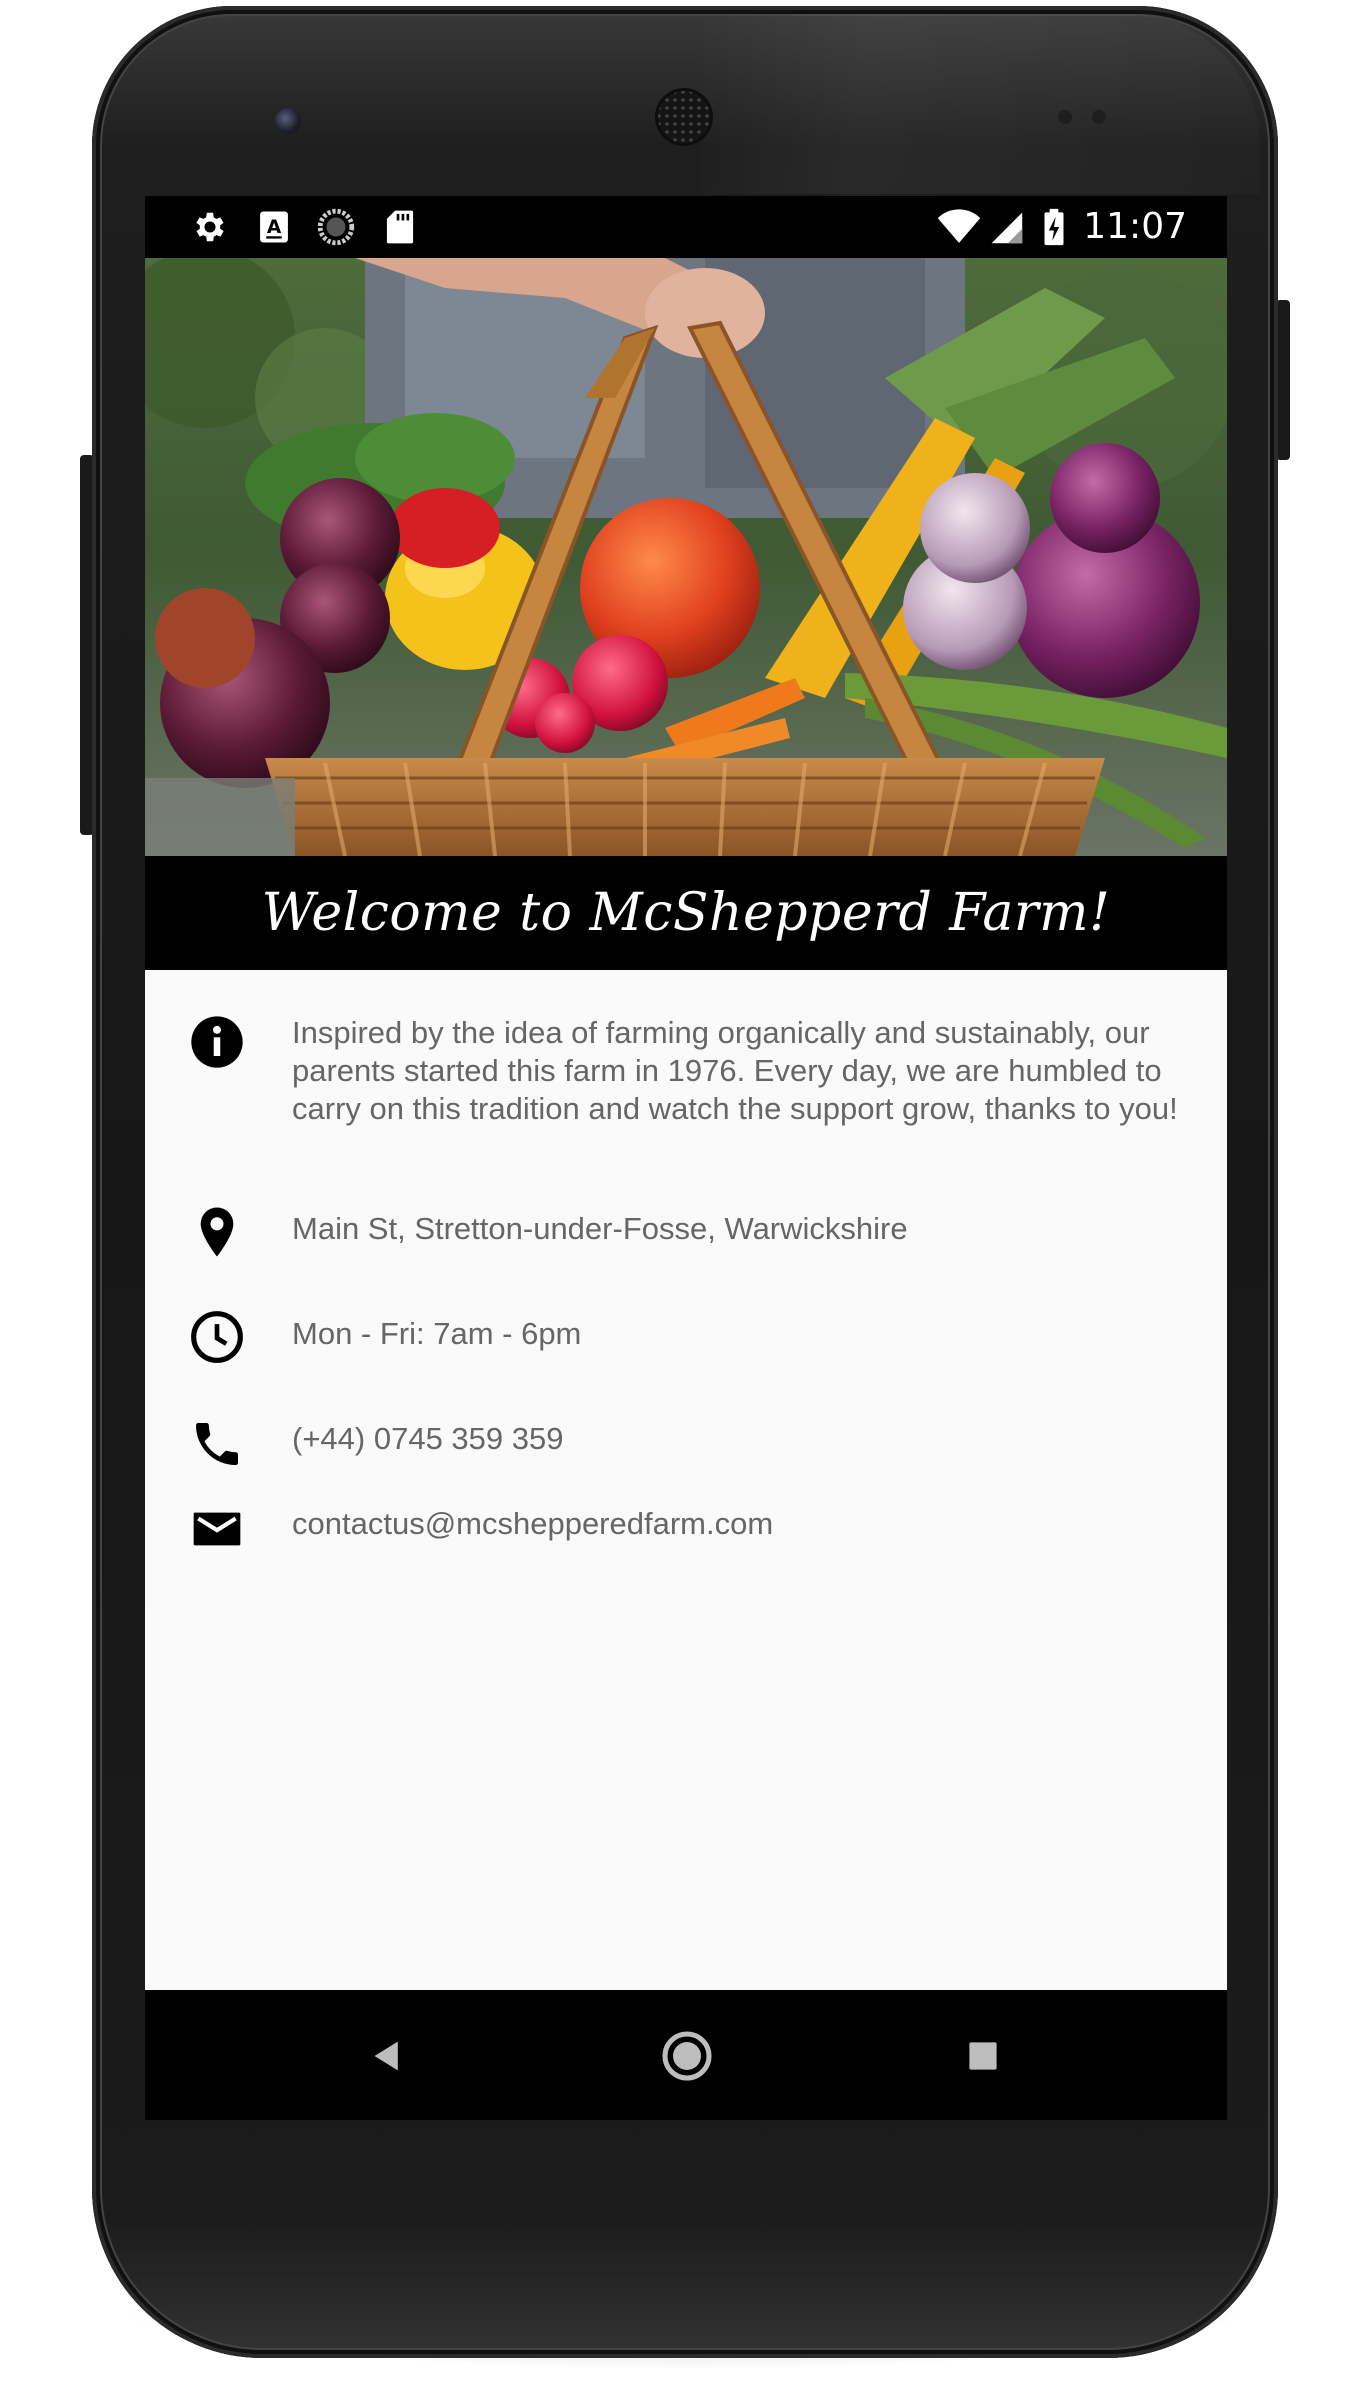 Image resolution: width=1370 pixels, height=2405 pixels. What do you see at coordinates (684, 117) in the screenshot?
I see `earpiece-speaker` at bounding box center [684, 117].